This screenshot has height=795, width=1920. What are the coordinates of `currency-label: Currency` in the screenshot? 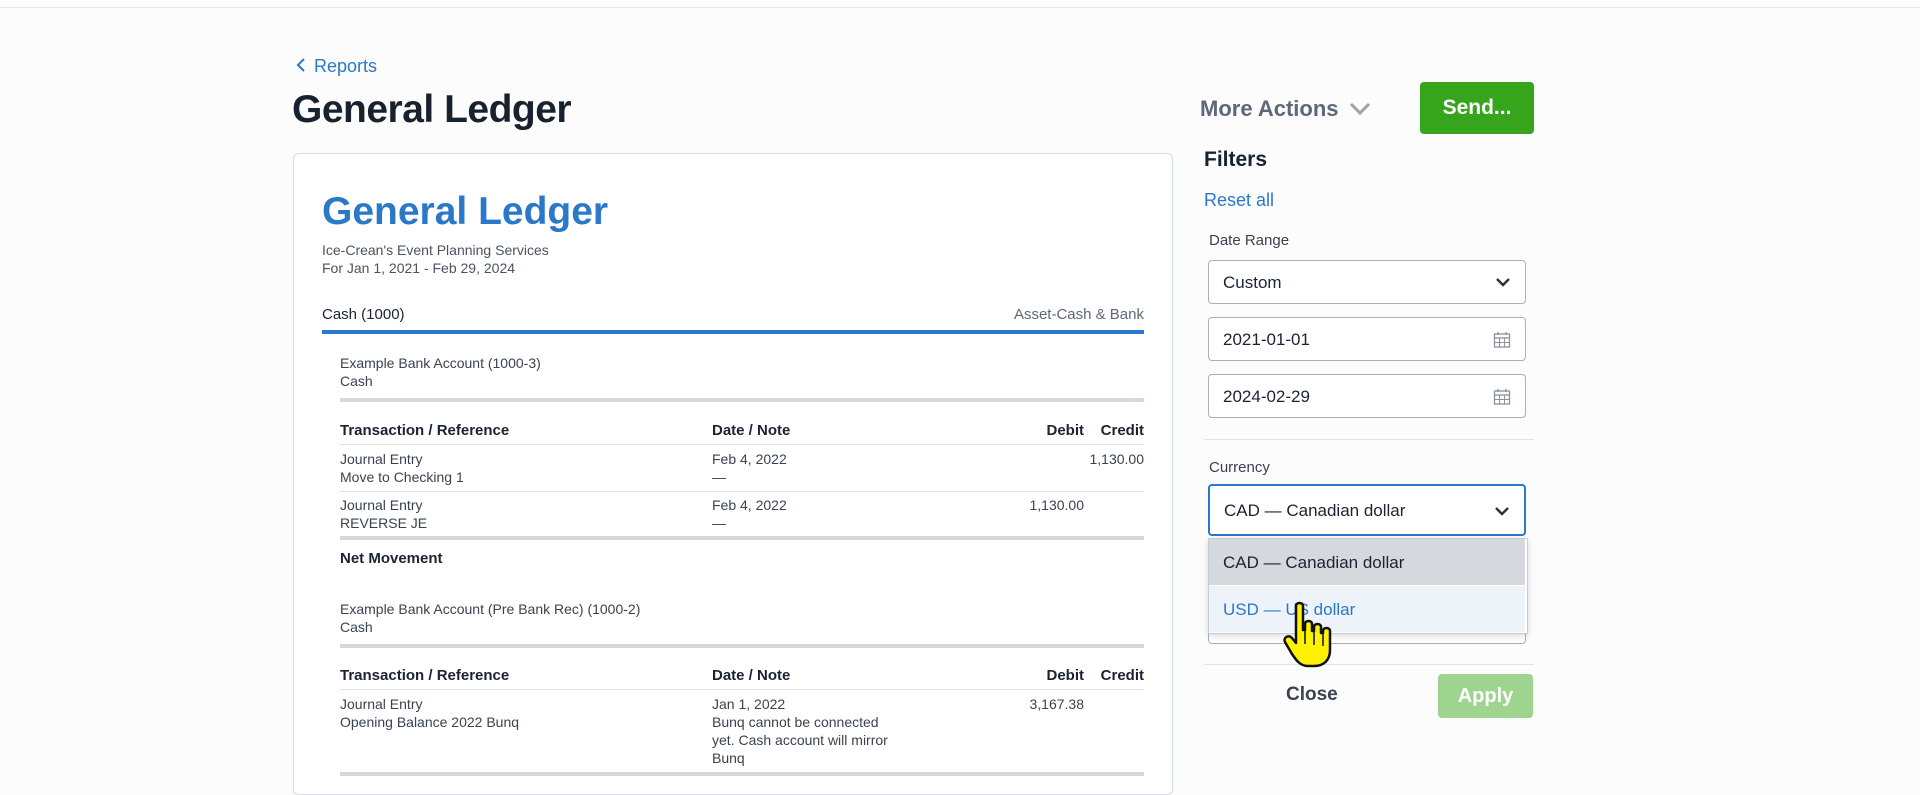 It's located at (1239, 467).